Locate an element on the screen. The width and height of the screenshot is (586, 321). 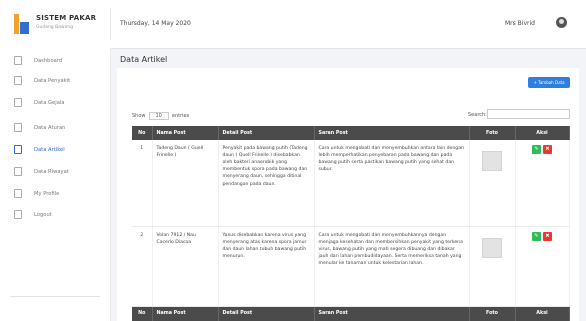
sidebar-item-label: Data Riwayat is located at coordinates (51, 171).